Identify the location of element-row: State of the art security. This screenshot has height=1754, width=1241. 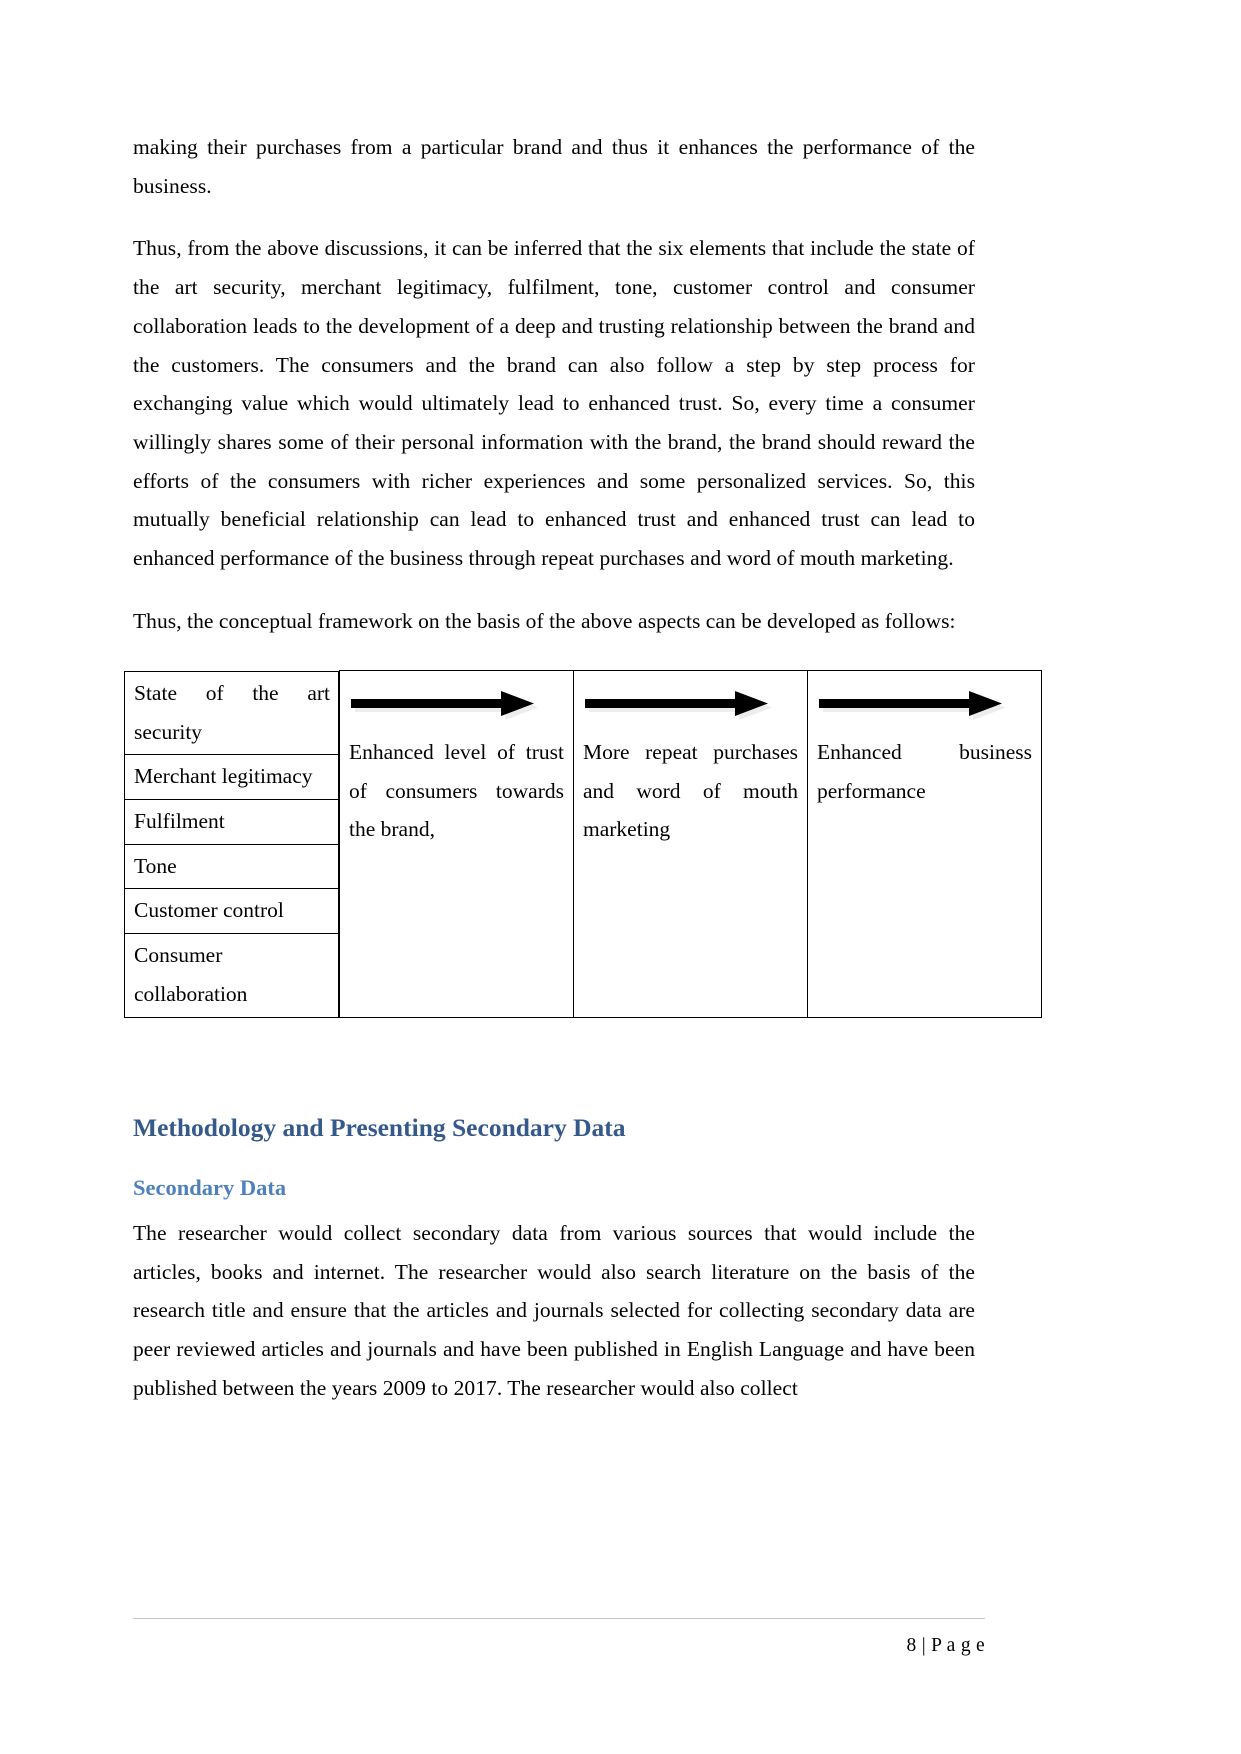
(231, 713).